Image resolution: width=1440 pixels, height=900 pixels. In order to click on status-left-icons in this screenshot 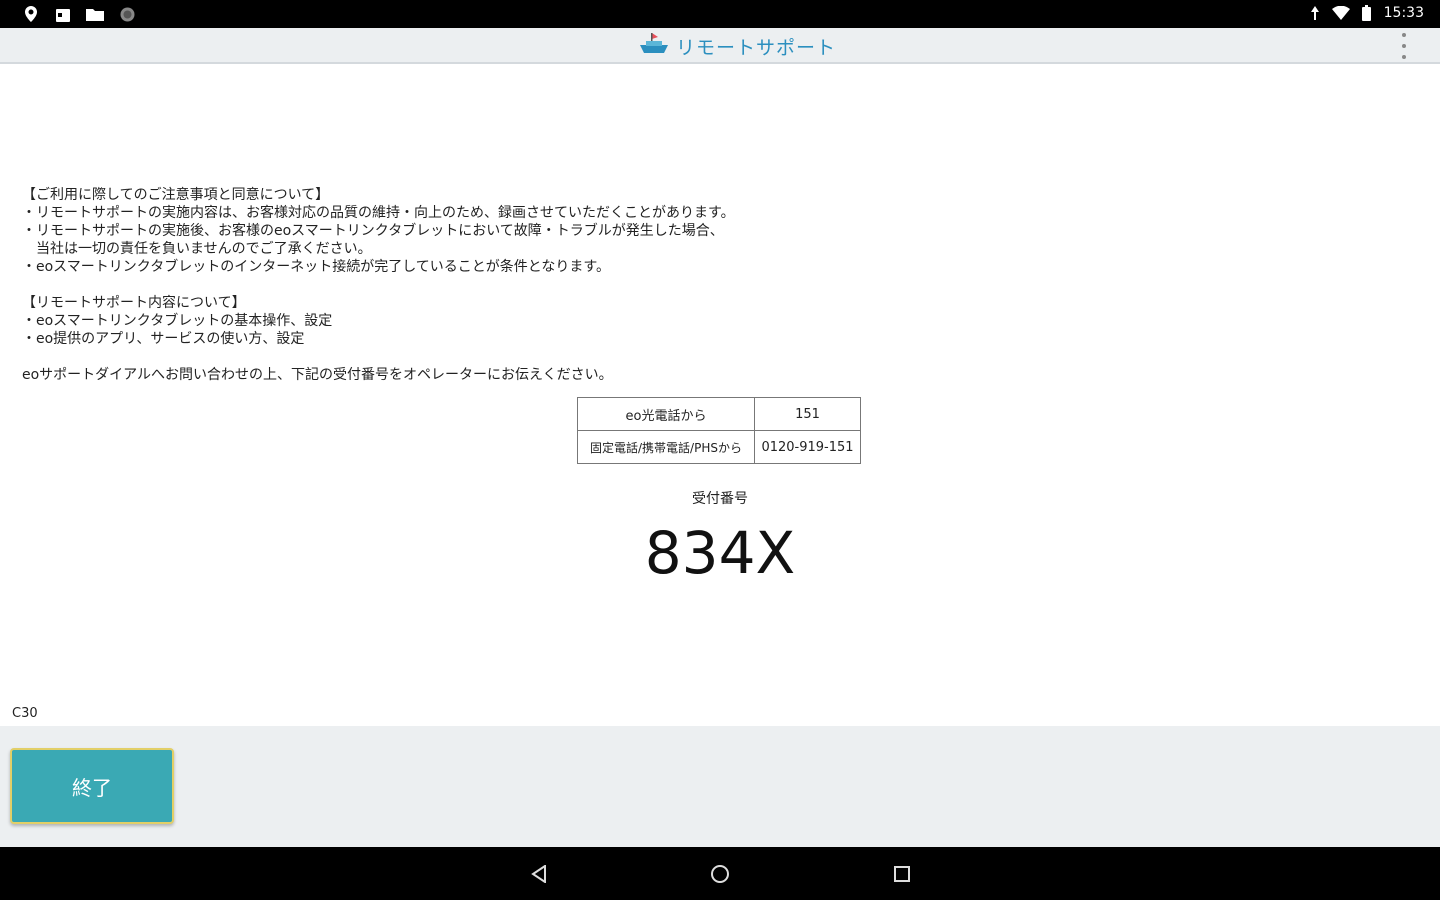, I will do `click(79, 14)`.